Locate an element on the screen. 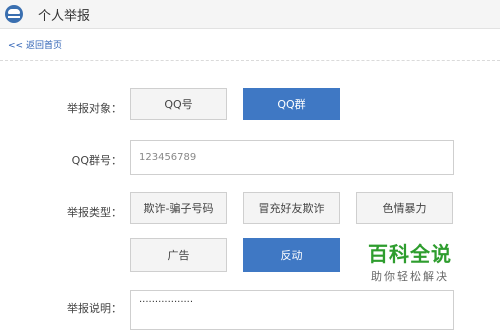 The width and height of the screenshot is (500, 330). watermark-logo: 百科全说 助你轻松解决 is located at coordinates (410, 261).